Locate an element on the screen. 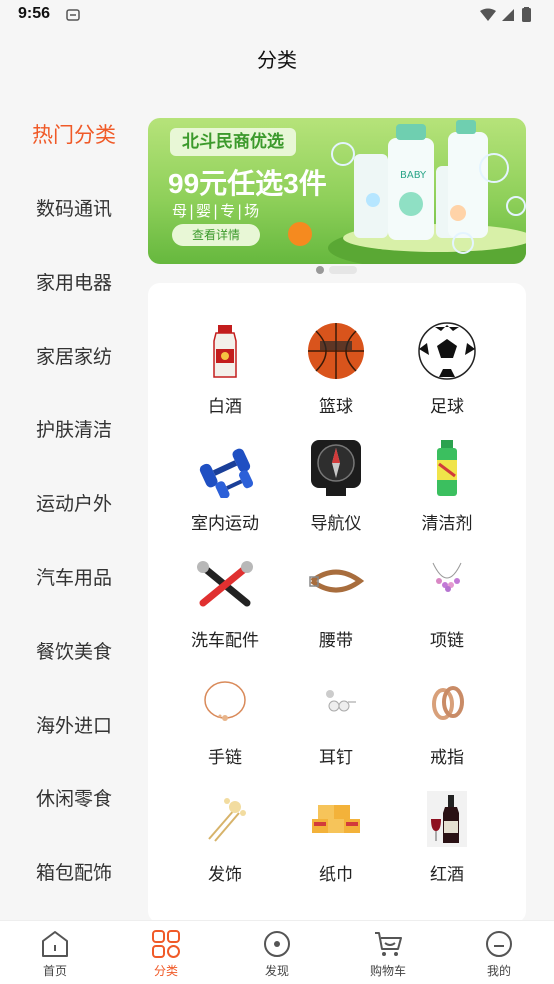 The image size is (554, 984). category-label: 耳钉 is located at coordinates (336, 758).